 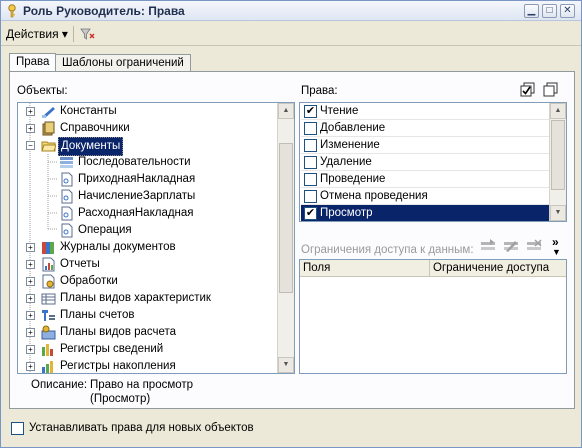 What do you see at coordinates (148, 298) in the screenshot?
I see `tree-item-charts-of-characteristic-types: + Планы видов характеристик` at bounding box center [148, 298].